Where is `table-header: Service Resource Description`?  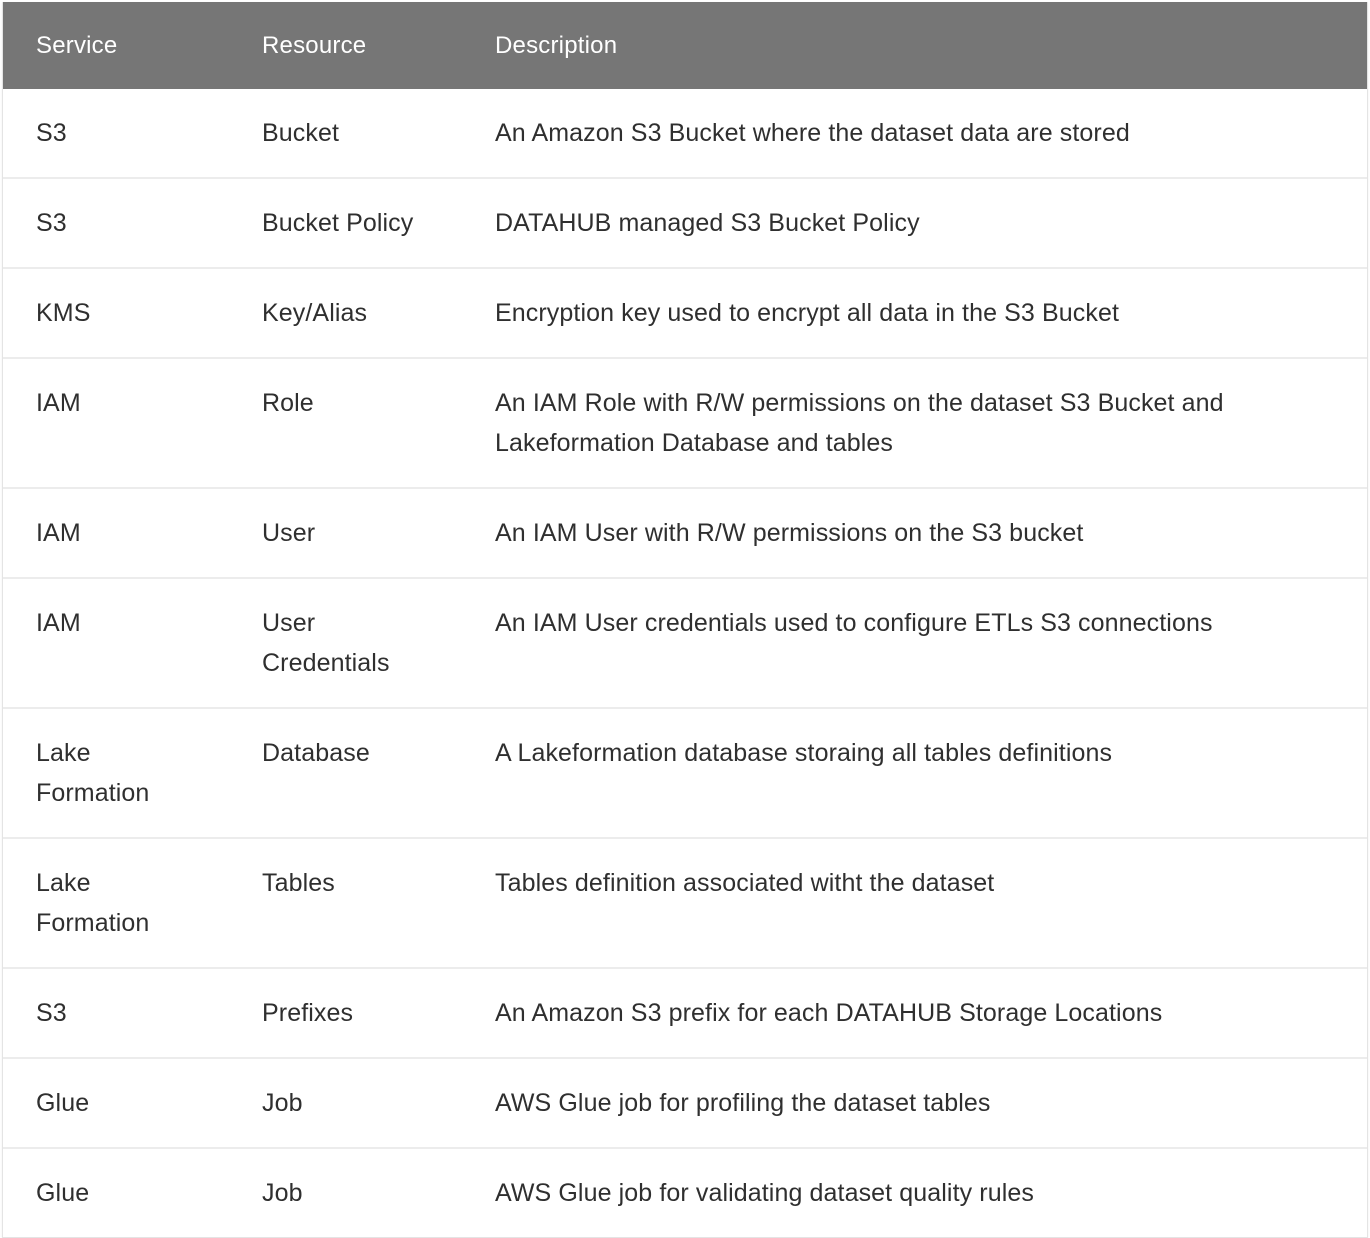
table-header: Service Resource Description is located at coordinates (685, 45).